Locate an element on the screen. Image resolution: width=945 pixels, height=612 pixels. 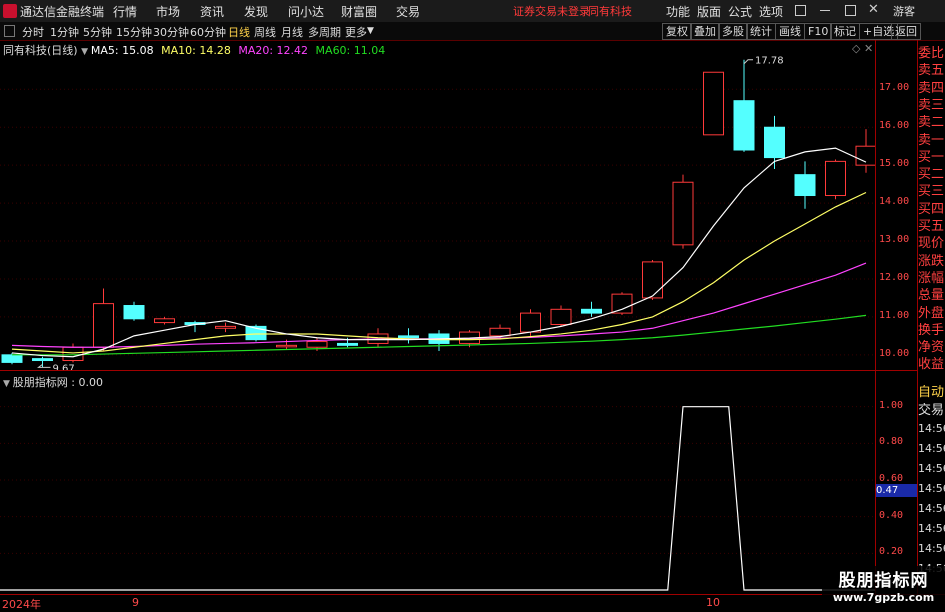
menu-item-gongneng: 功能 is located at coordinates (678, 11).